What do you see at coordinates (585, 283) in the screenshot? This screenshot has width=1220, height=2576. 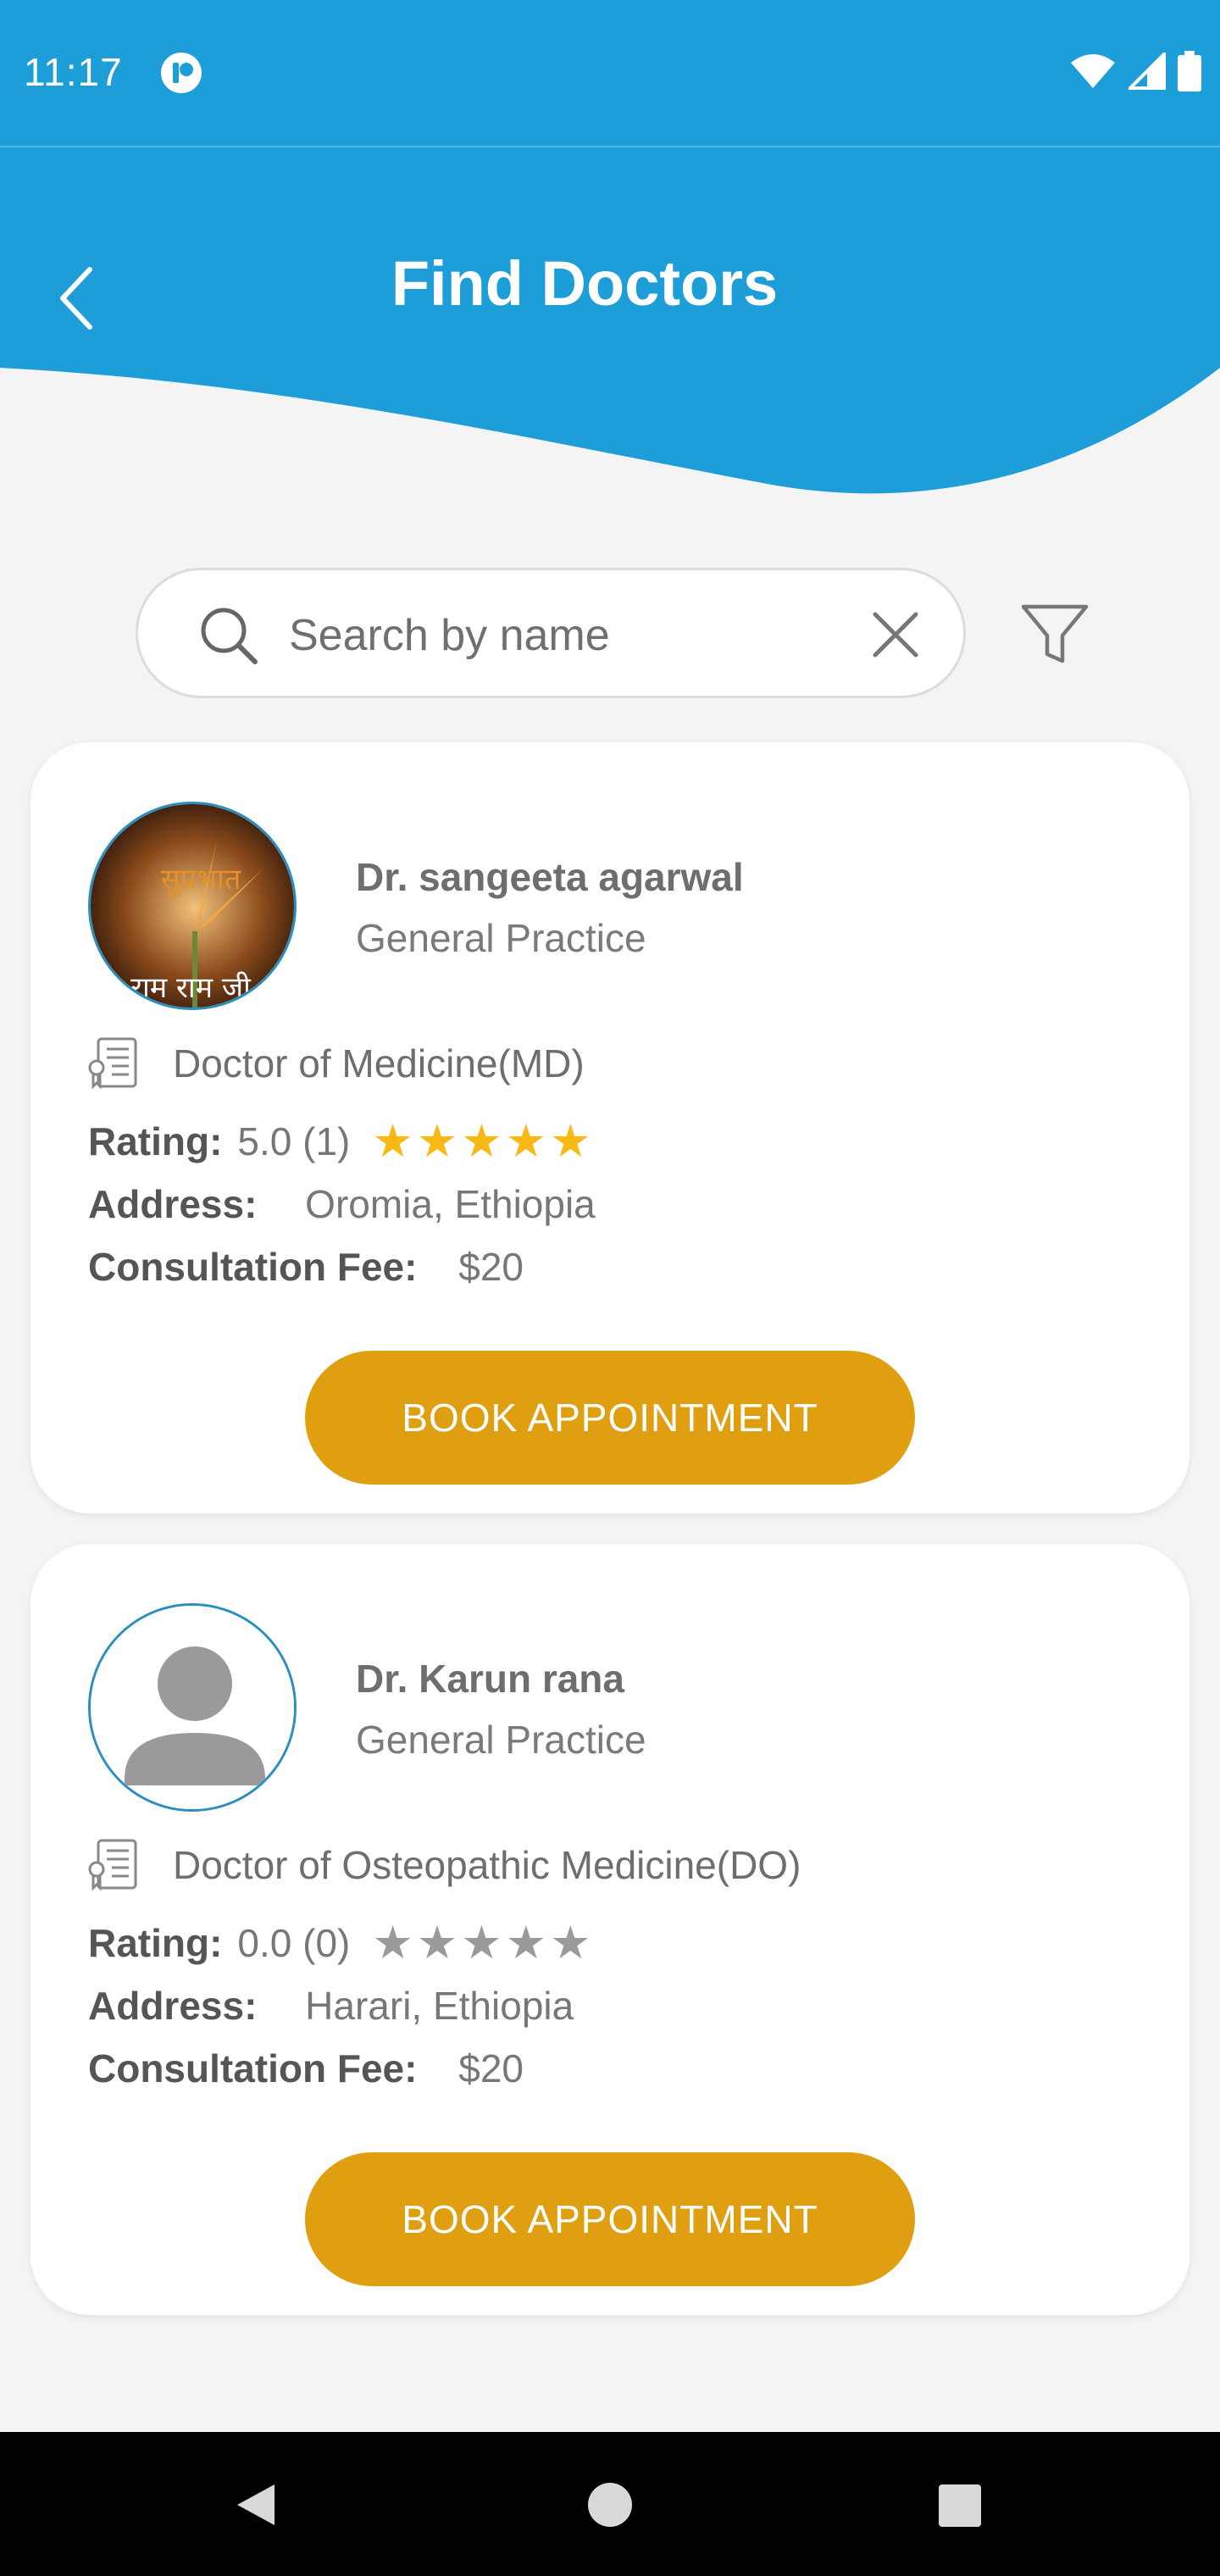 I see `page-title-text: Find Doctors` at bounding box center [585, 283].